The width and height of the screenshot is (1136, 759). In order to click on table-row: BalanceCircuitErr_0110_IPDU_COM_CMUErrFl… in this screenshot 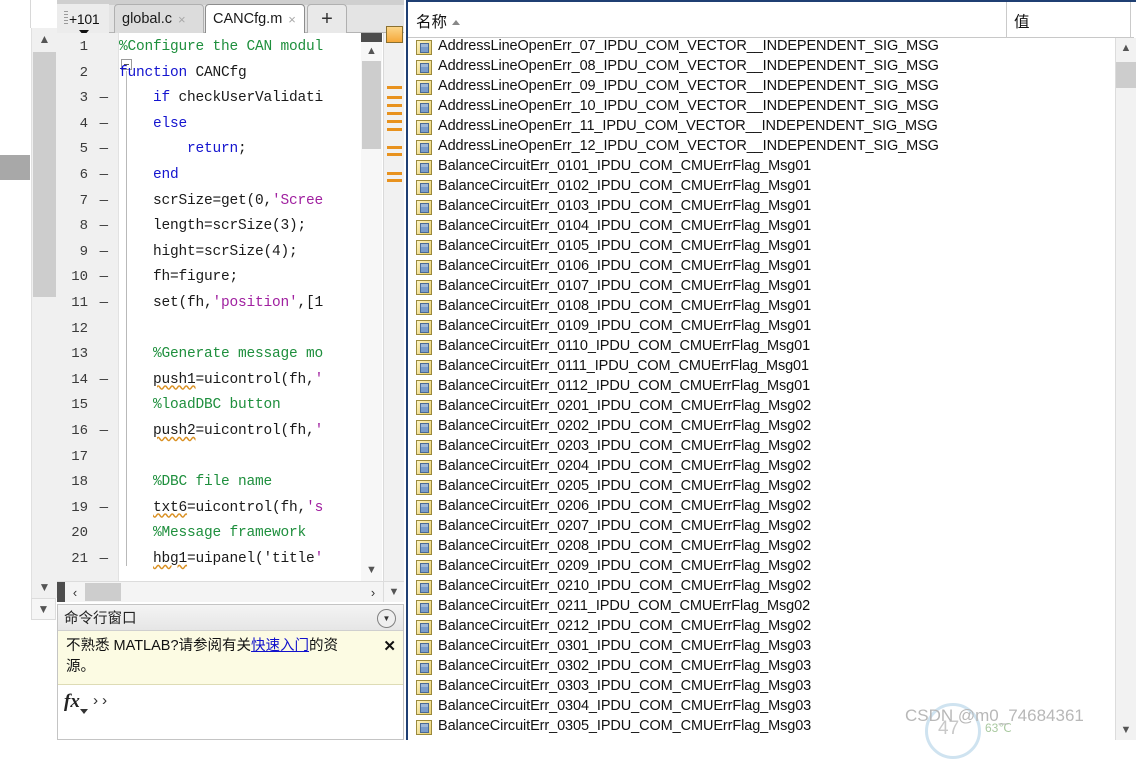, I will do `click(762, 348)`.